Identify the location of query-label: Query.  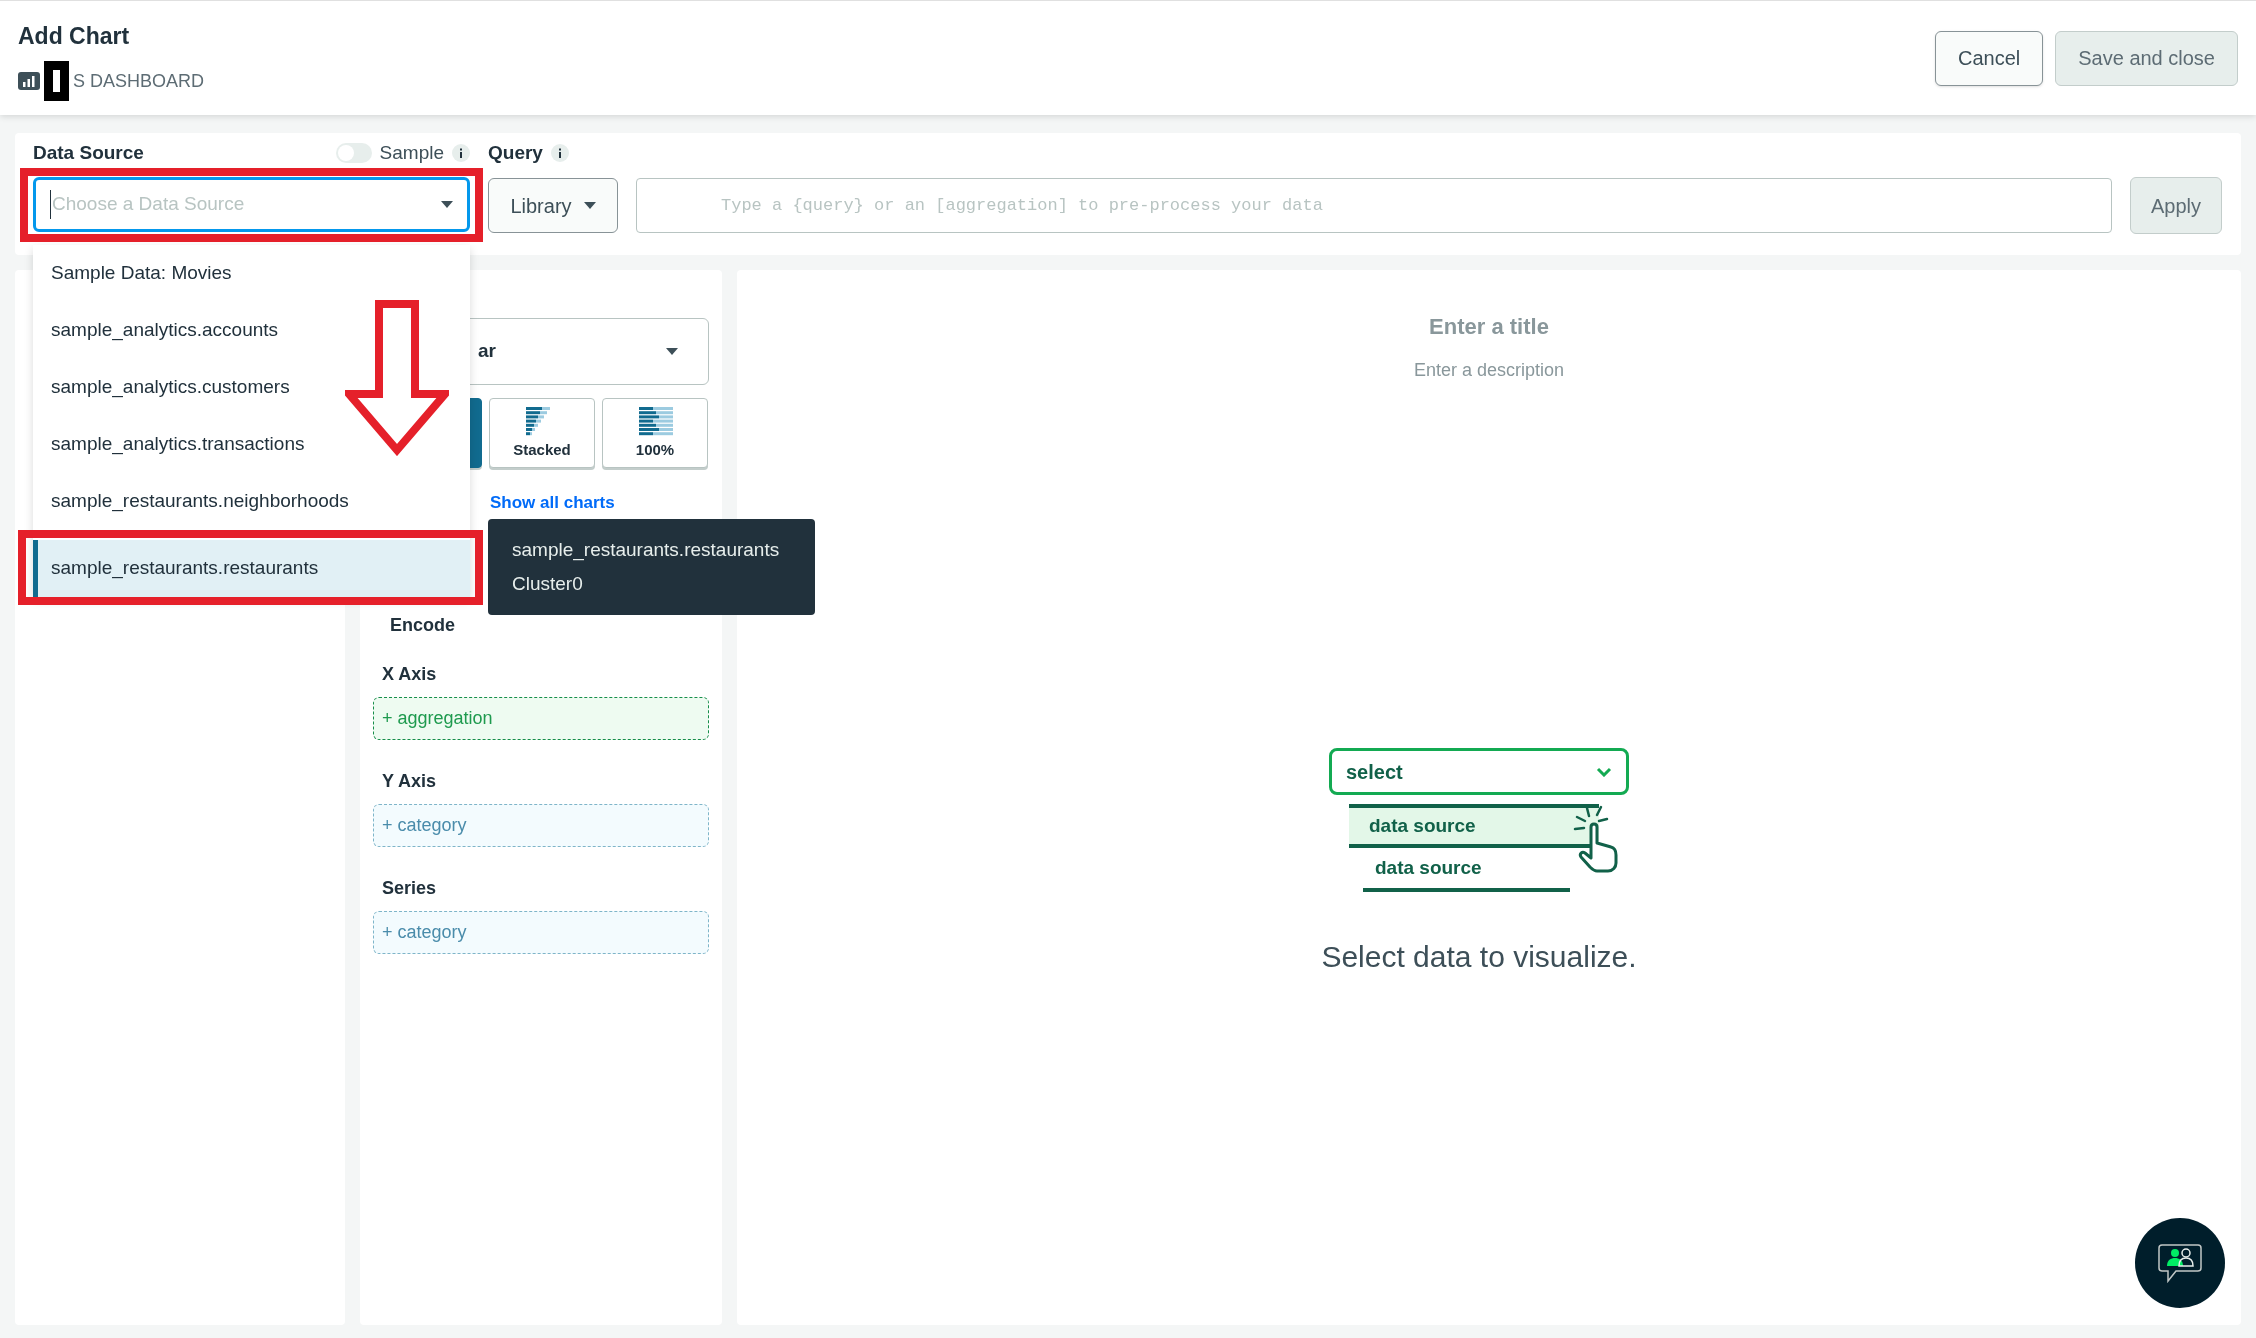
(515, 152).